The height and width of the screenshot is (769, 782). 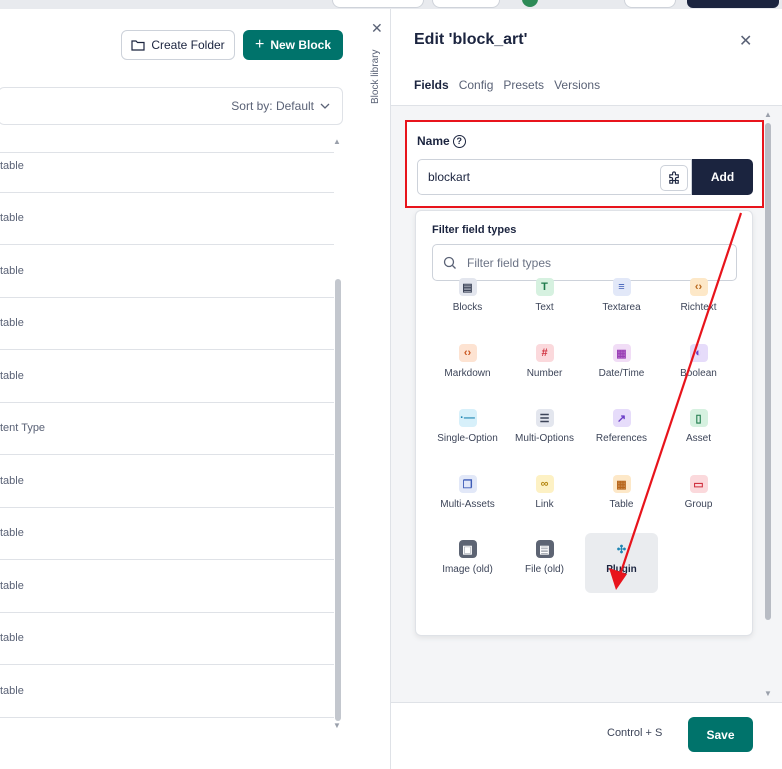 I want to click on field-type-group: ▭ Group, so click(x=698, y=498).